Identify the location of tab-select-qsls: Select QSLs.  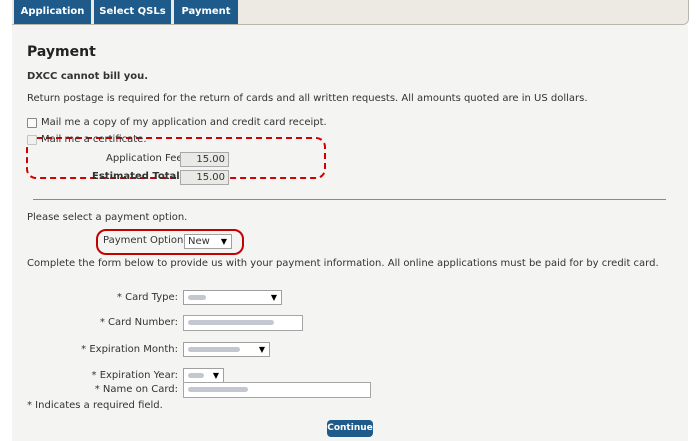
(132, 12).